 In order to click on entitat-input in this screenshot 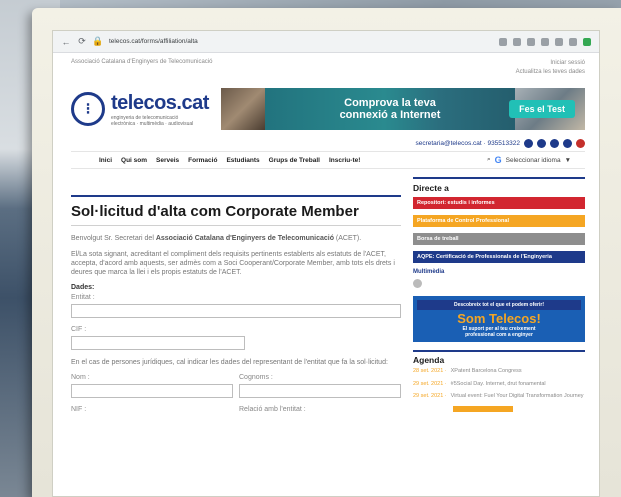, I will do `click(236, 311)`.